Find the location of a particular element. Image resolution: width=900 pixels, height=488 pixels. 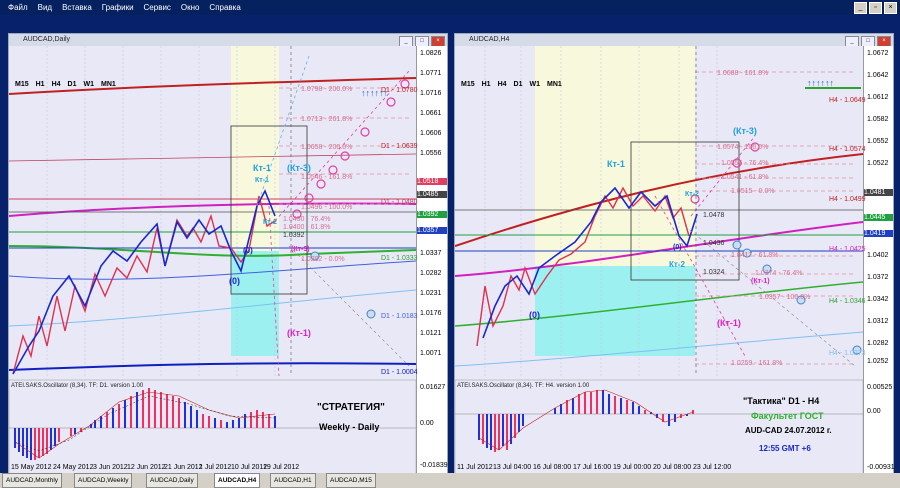

h4-level: H4 - 1.0649 is located at coordinates (847, 100).